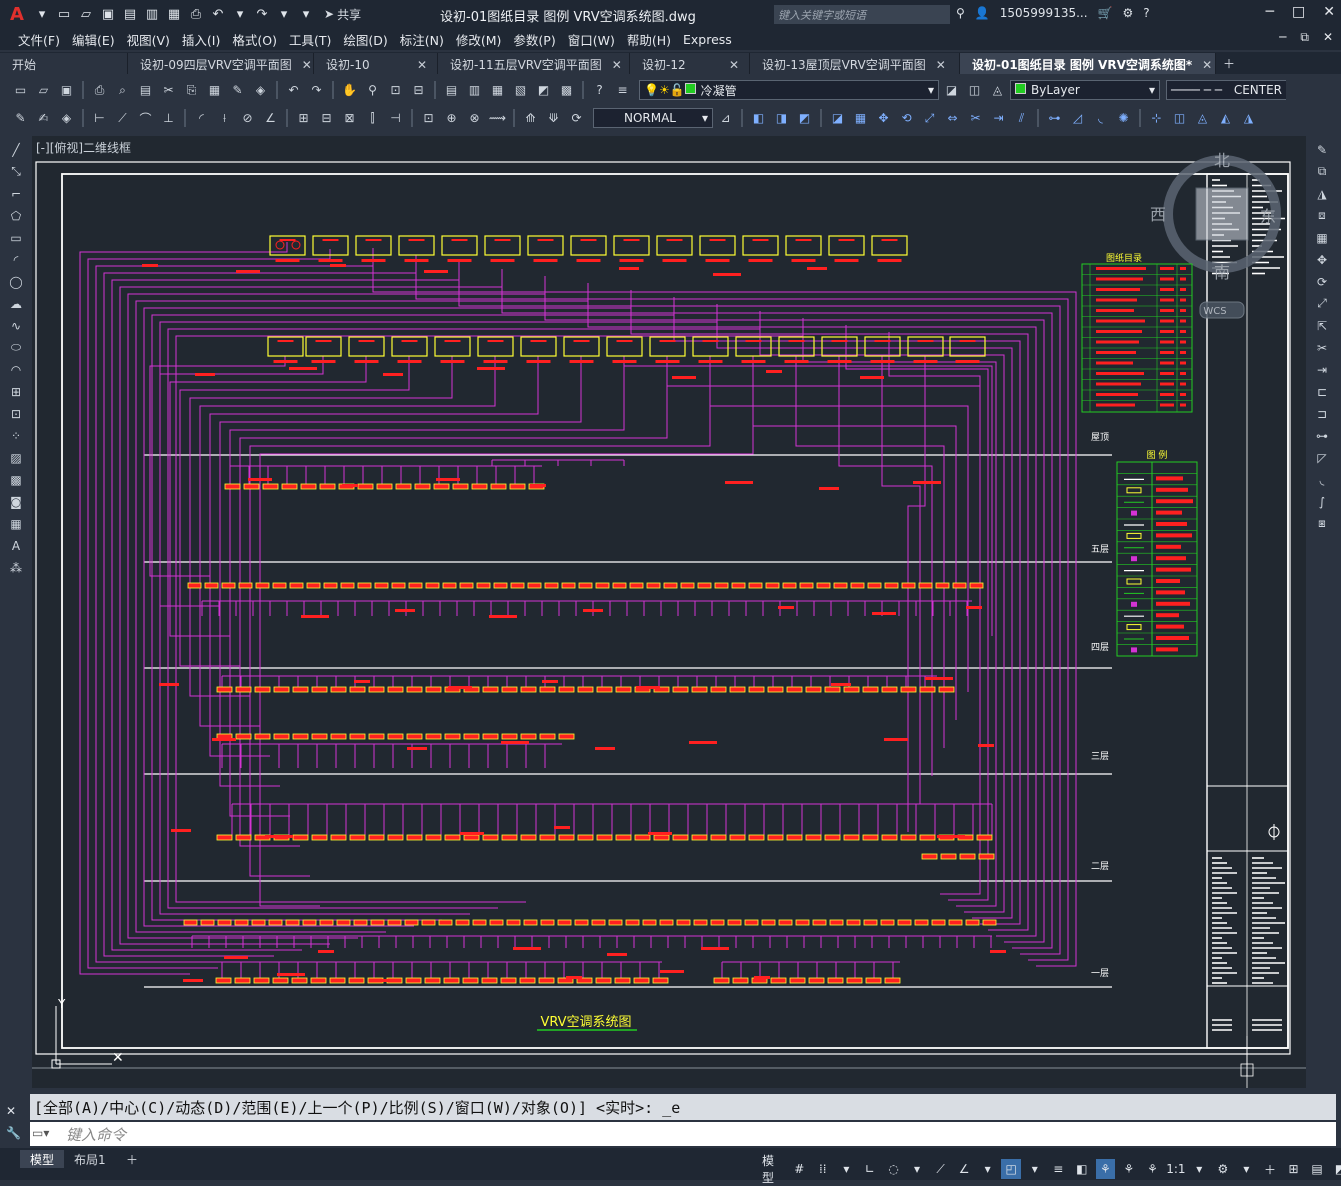  Describe the element at coordinates (42, 14) in the screenshot. I see `app-menu-chevron-icon: ▾` at that location.